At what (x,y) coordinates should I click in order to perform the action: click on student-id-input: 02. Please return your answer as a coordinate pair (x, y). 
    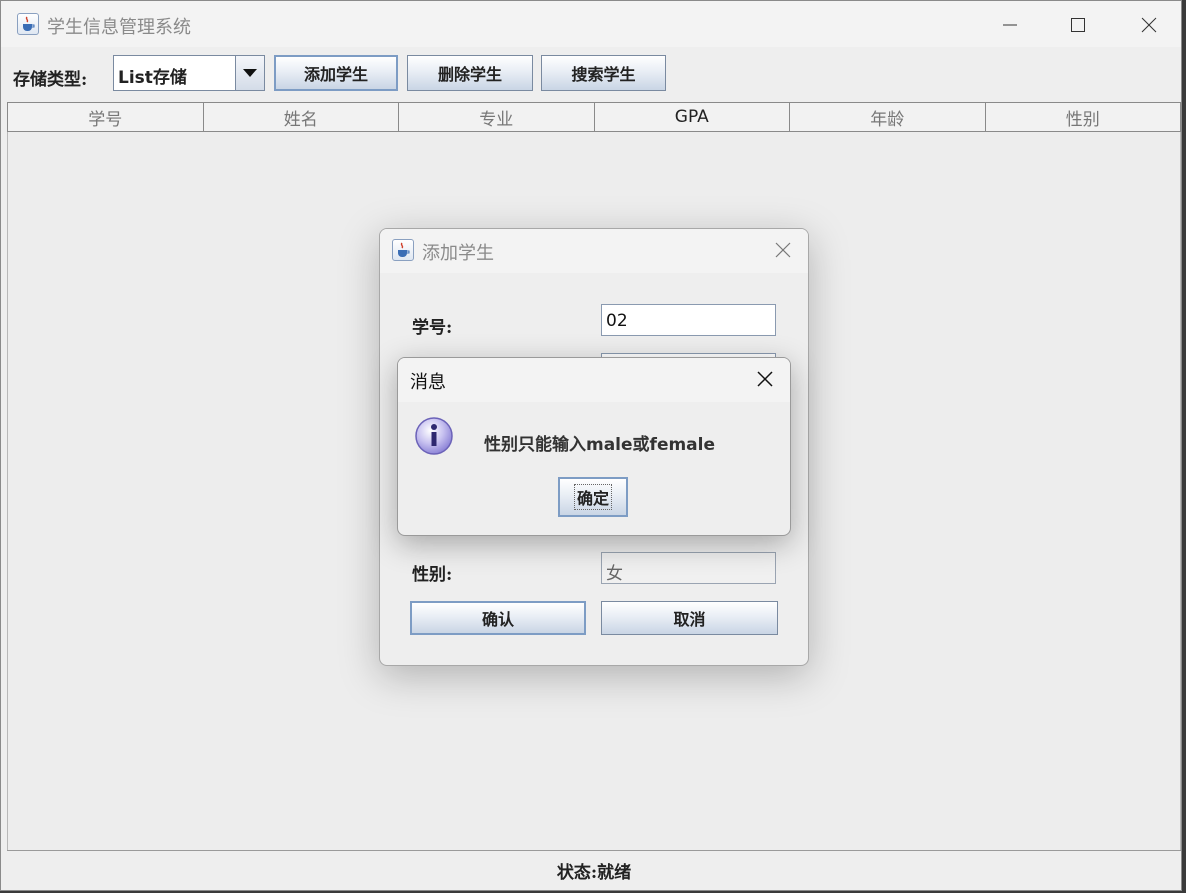
    Looking at the image, I should click on (688, 320).